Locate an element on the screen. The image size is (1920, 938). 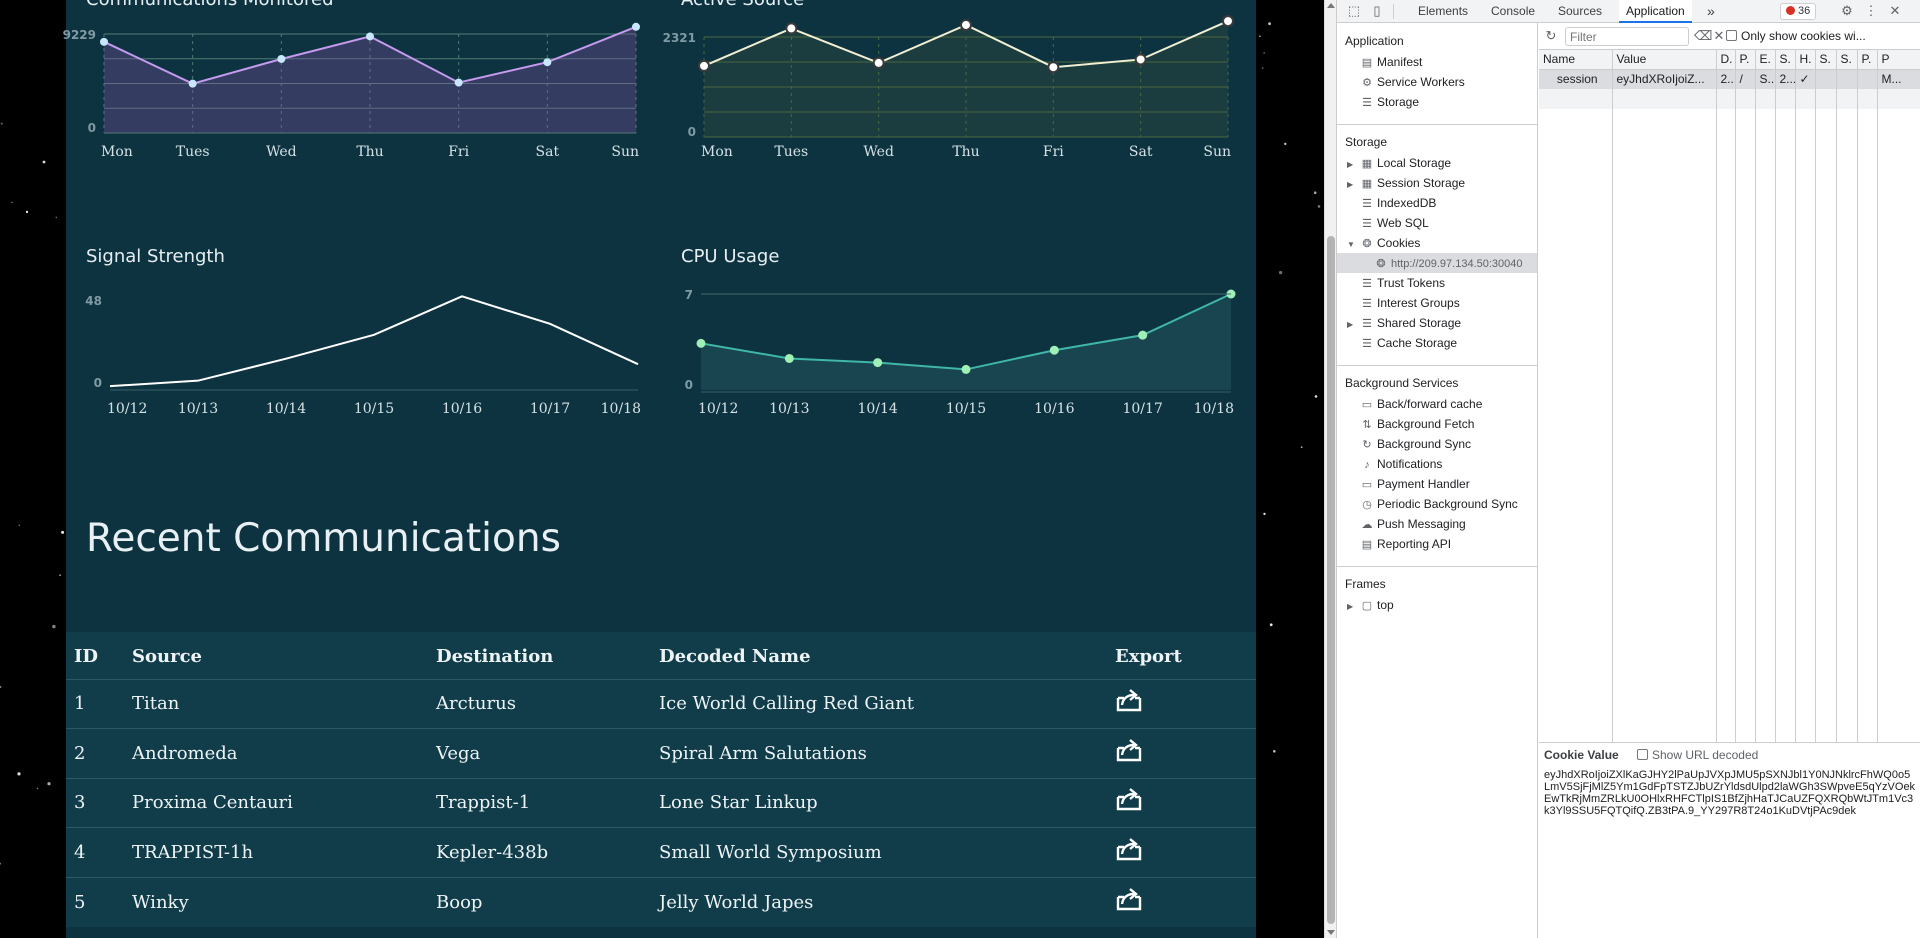
tab-elements: Elements is located at coordinates (1443, 11).